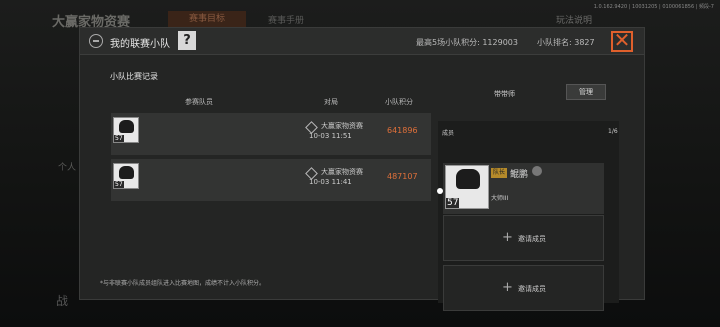 The width and height of the screenshot is (720, 327). I want to click on best-score-label: 最高5场小队积分:, so click(448, 42).